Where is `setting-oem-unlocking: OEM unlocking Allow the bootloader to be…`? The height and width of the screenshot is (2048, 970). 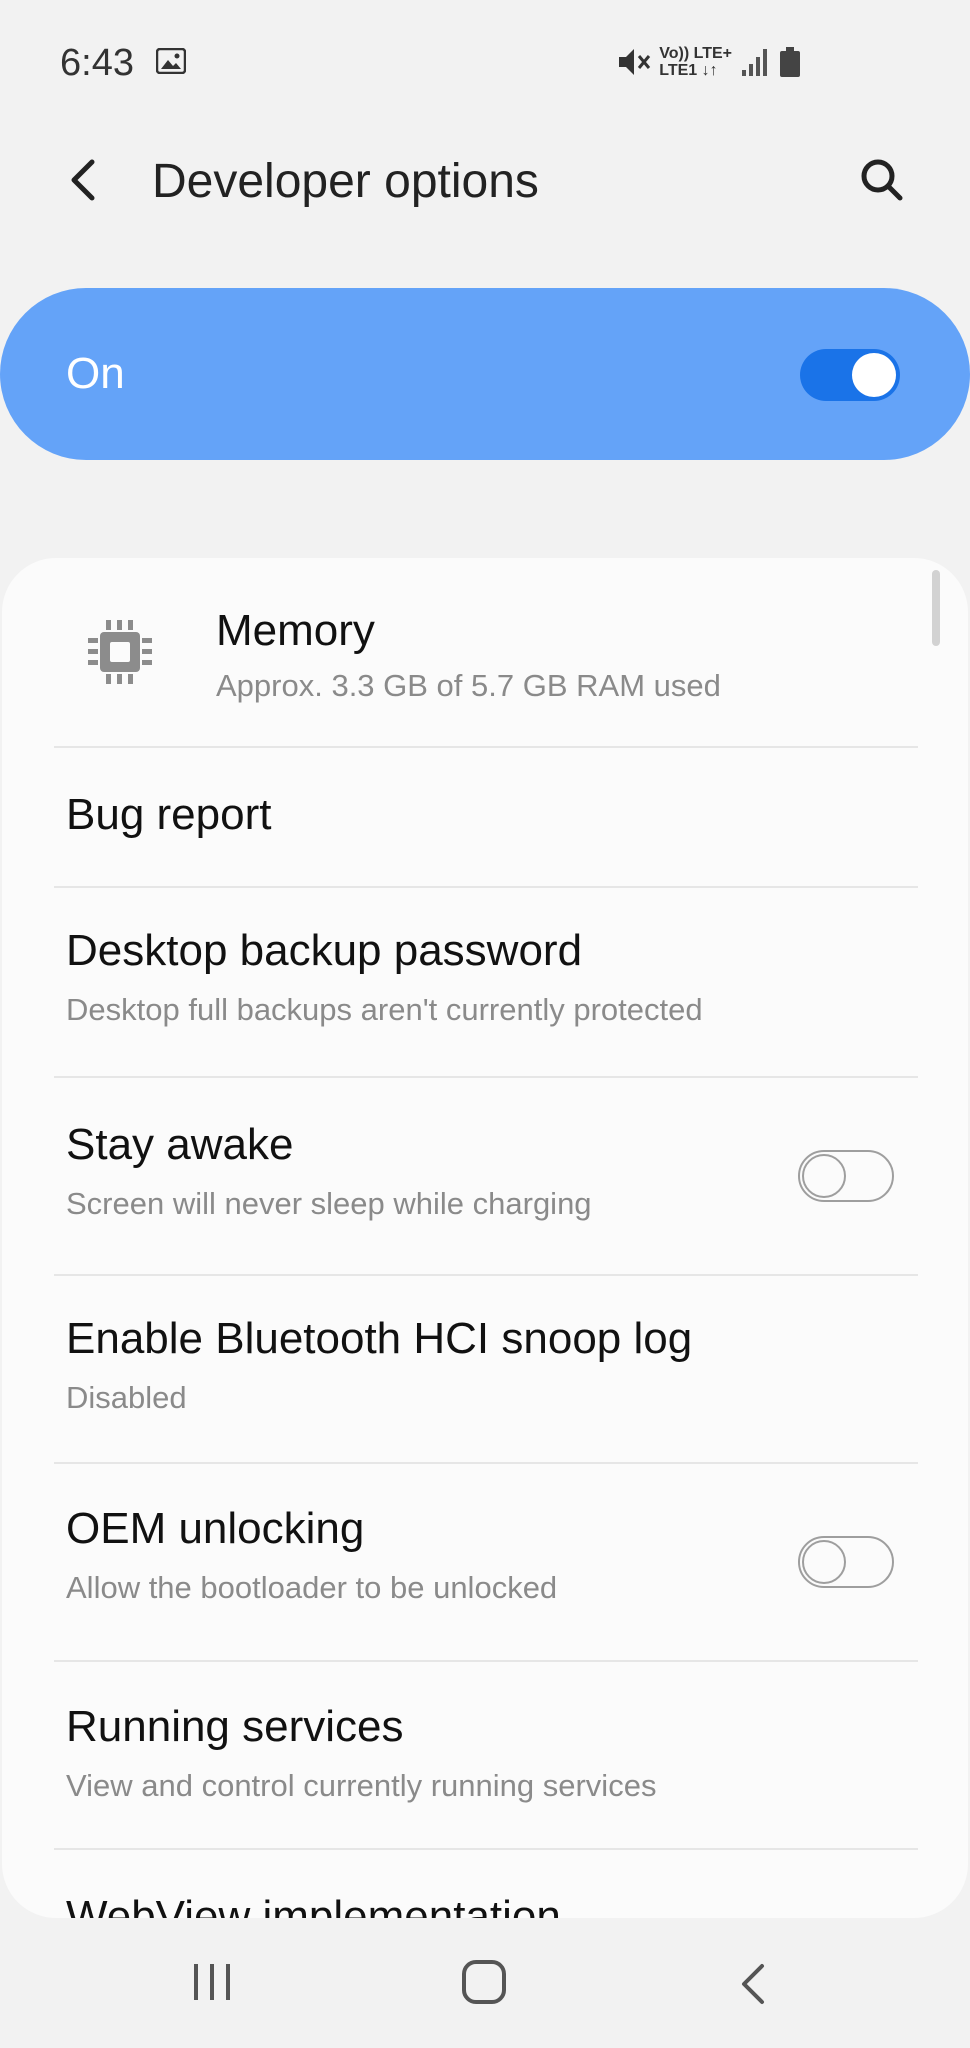 setting-oem-unlocking: OEM unlocking Allow the bootloader to be… is located at coordinates (485, 1563).